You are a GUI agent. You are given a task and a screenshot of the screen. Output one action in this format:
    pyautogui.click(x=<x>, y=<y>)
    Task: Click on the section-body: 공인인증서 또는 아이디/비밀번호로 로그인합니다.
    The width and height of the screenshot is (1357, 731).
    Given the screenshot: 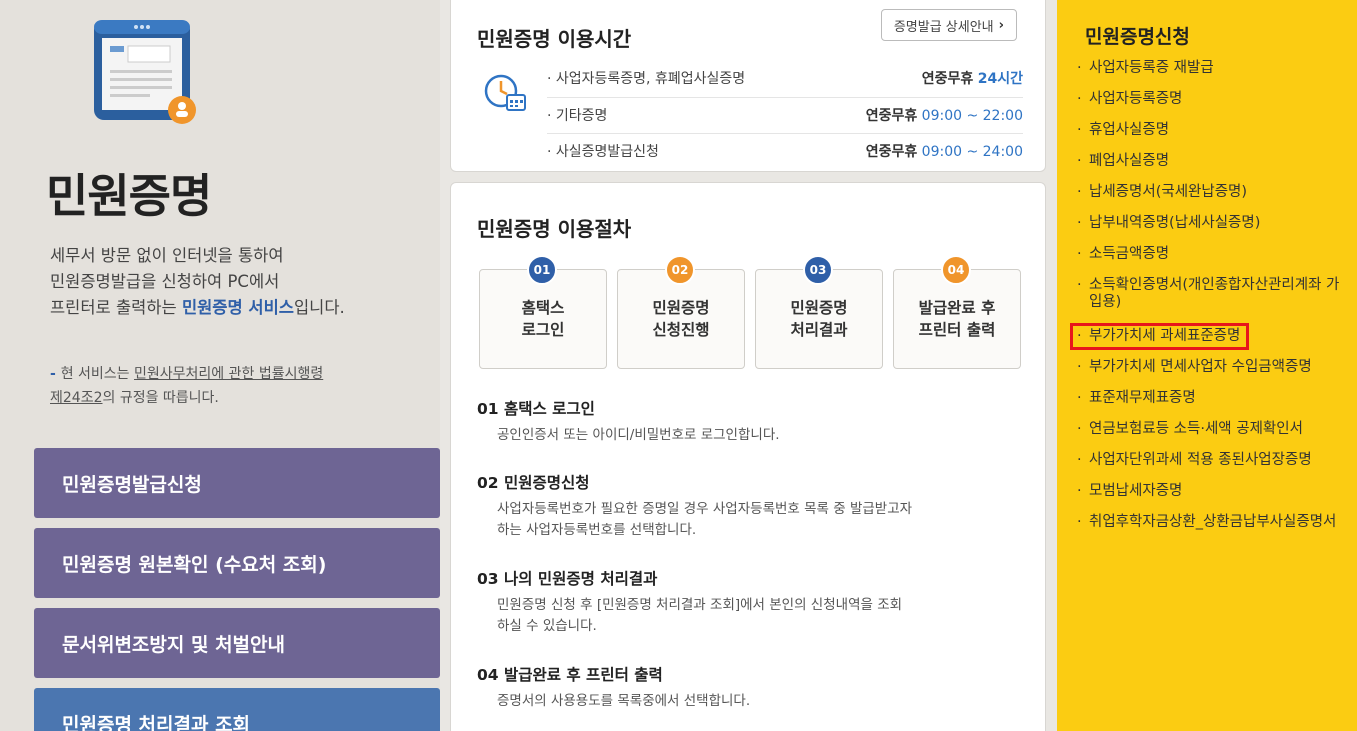 What is the action you would take?
    pyautogui.click(x=757, y=435)
    